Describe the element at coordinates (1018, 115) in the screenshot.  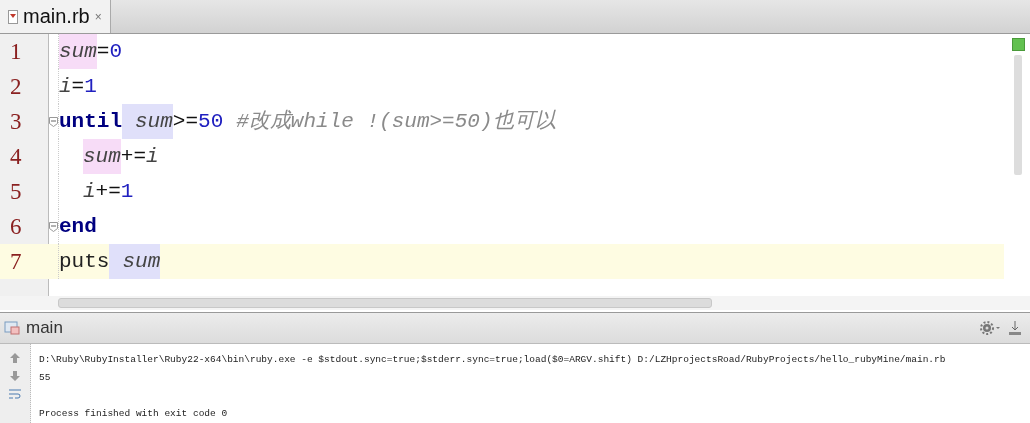
I see `vertical-scrollbar` at that location.